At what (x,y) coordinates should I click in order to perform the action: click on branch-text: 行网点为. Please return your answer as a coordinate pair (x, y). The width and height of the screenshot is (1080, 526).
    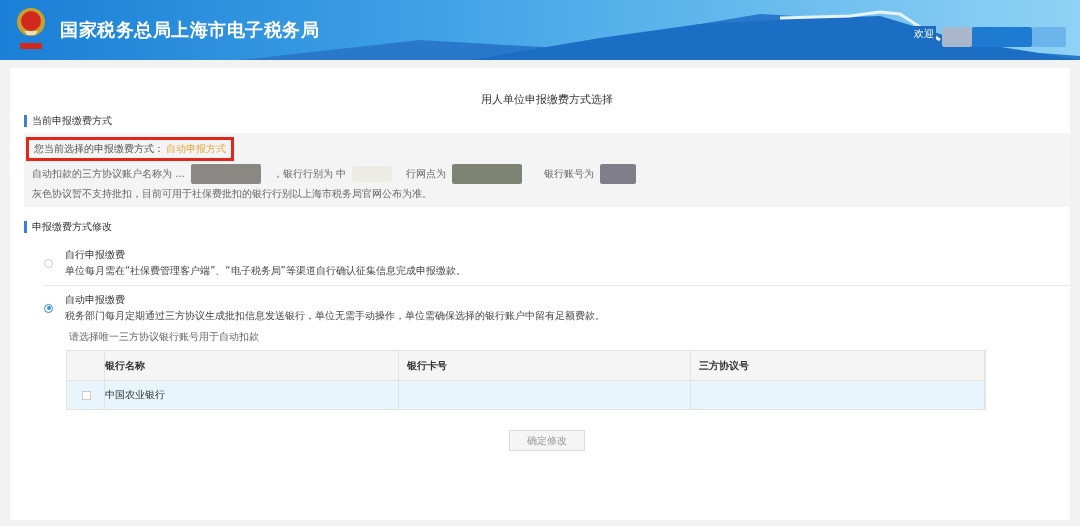
    Looking at the image, I should click on (425, 174).